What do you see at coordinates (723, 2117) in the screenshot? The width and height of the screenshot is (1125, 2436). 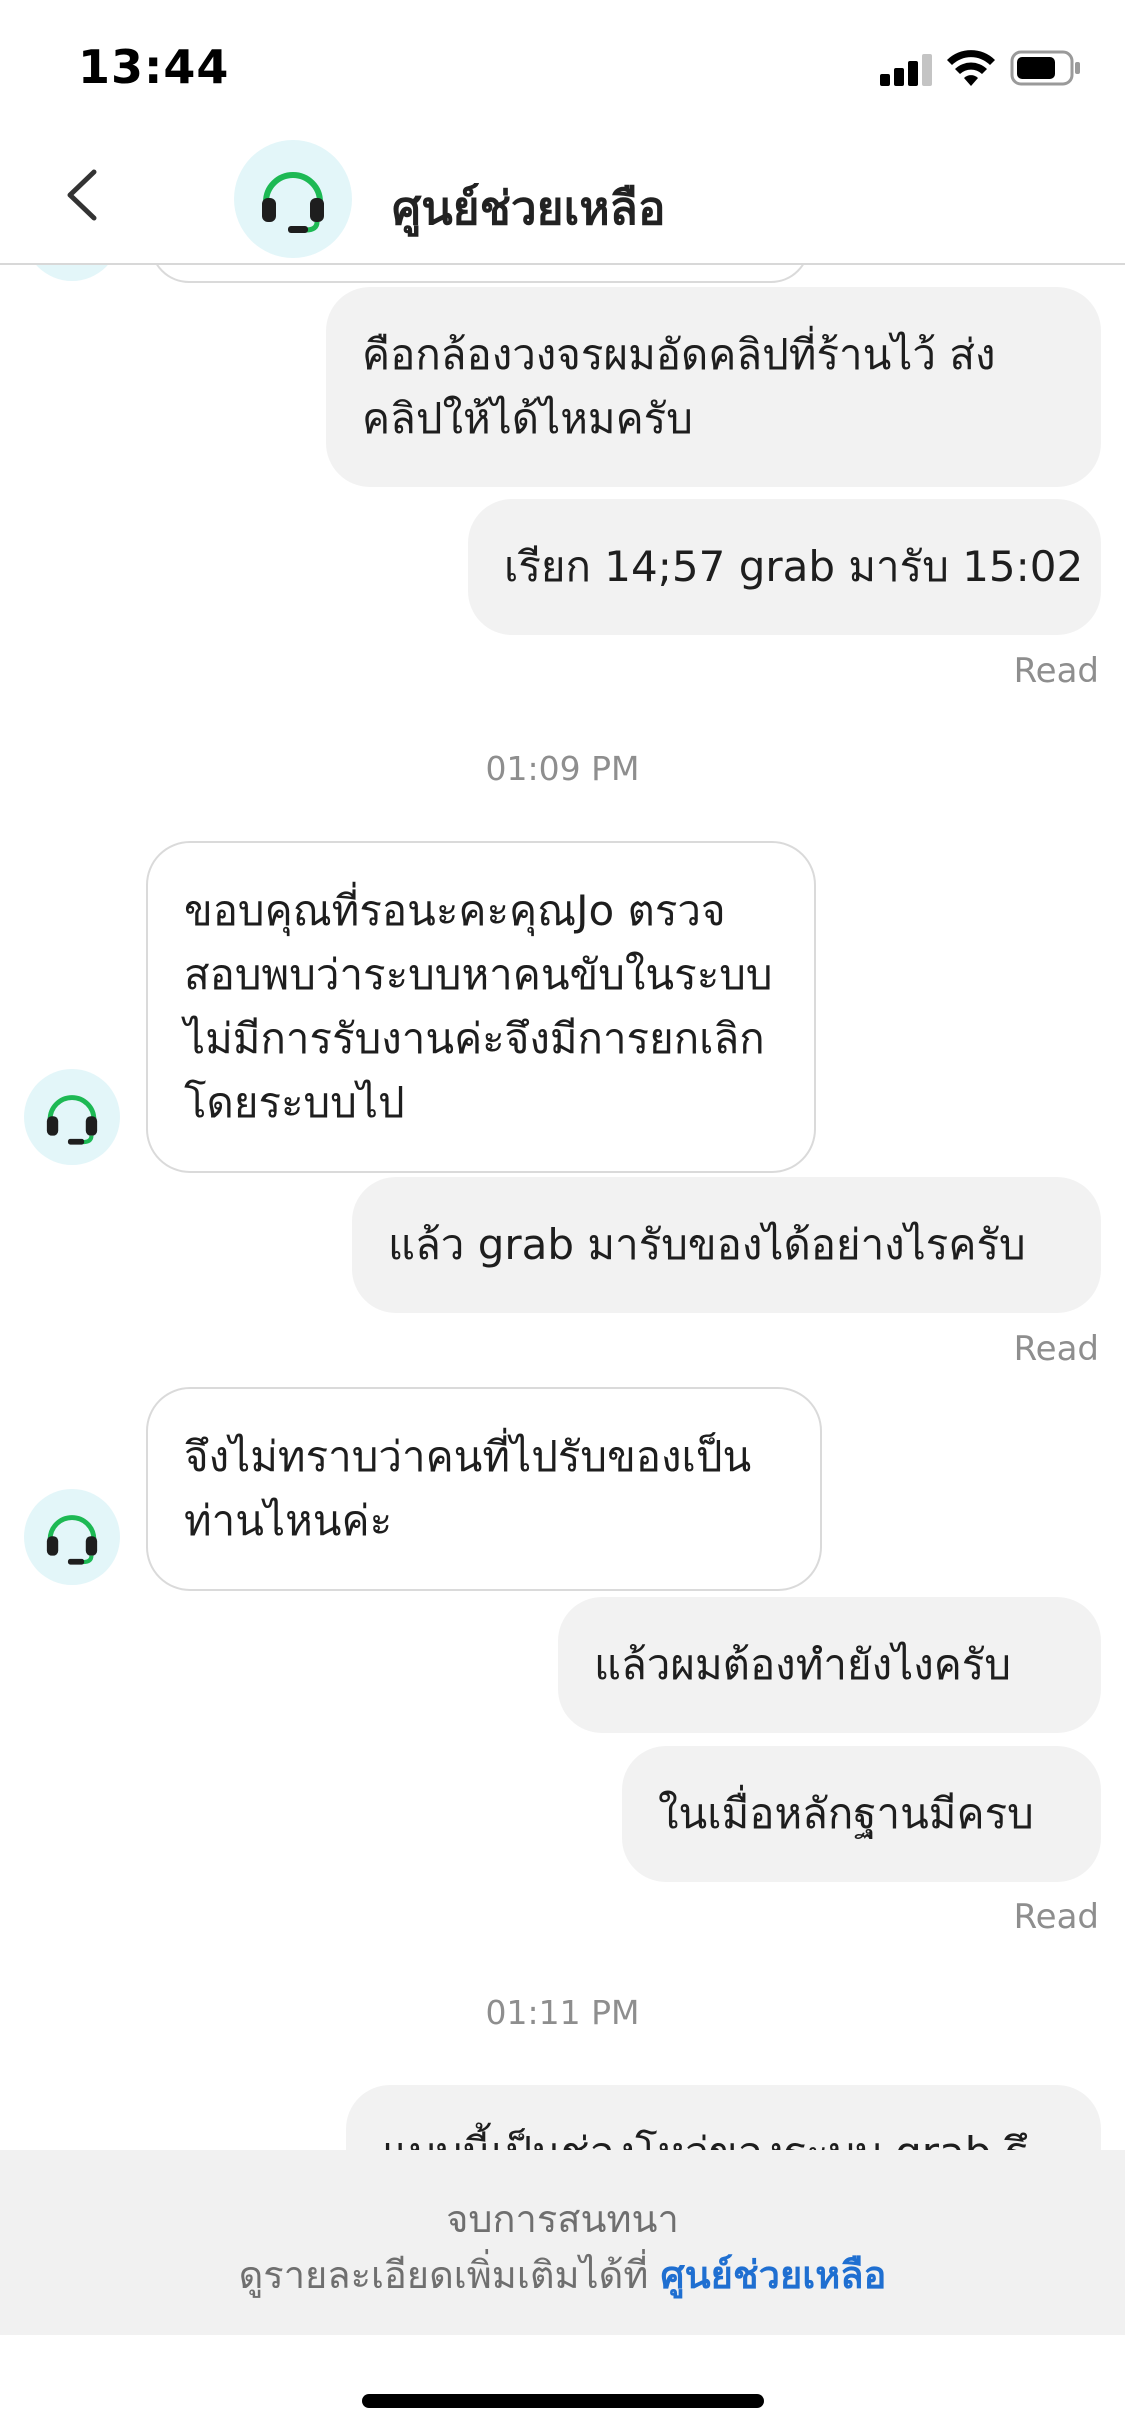 I see `message-bubble-outgoing: แบบนี้เป็นช่องโหว่ของระบบ grab รึ` at bounding box center [723, 2117].